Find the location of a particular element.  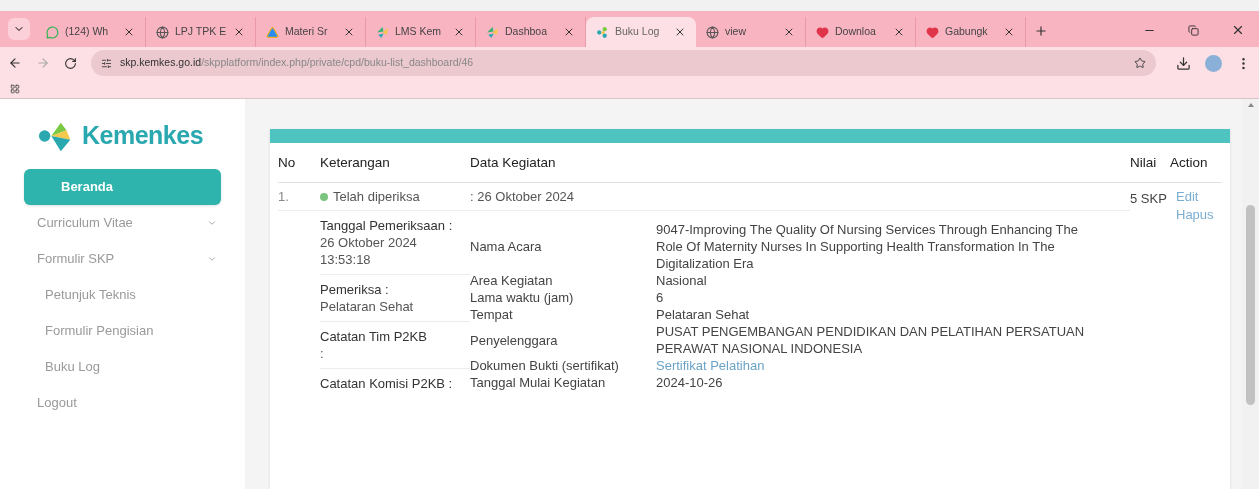

detail-label: Nama Acara is located at coordinates (506, 246).